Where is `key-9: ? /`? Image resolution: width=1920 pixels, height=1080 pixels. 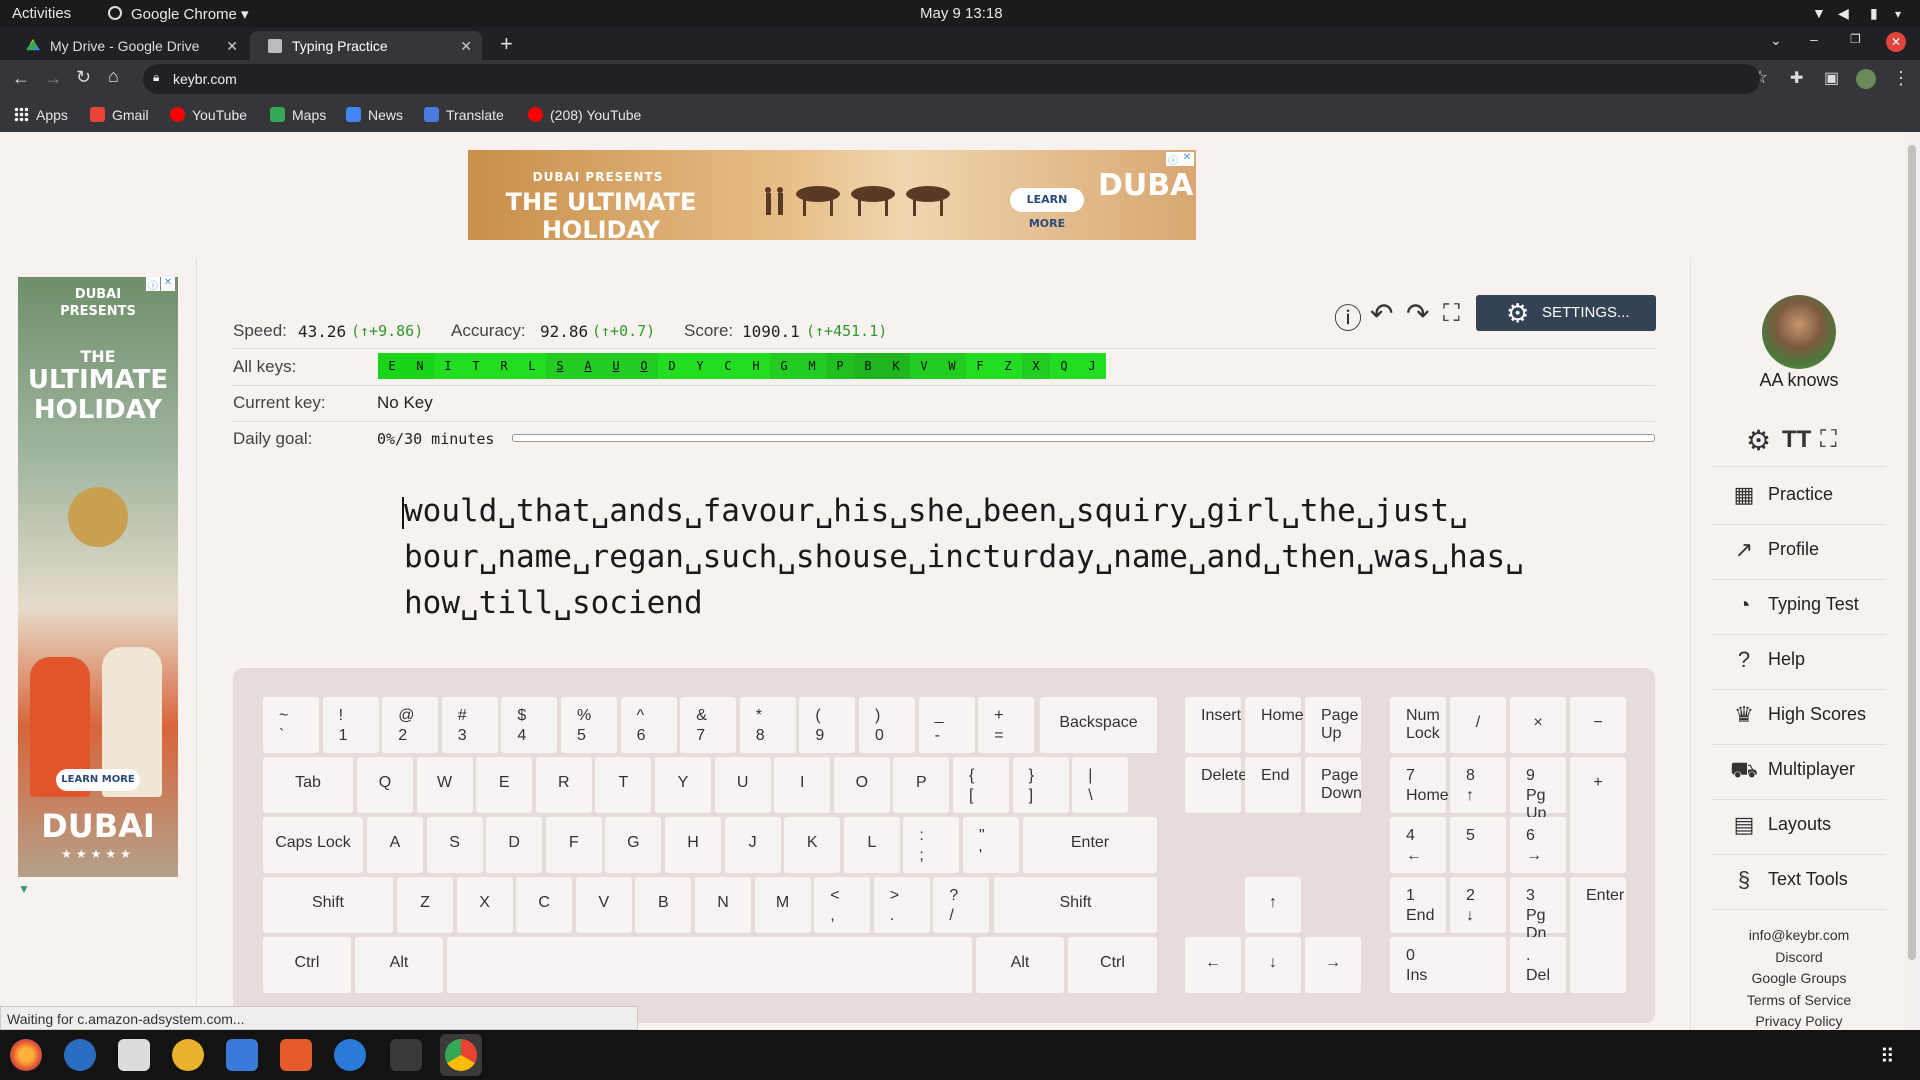
key-9: ? / is located at coordinates (961, 905).